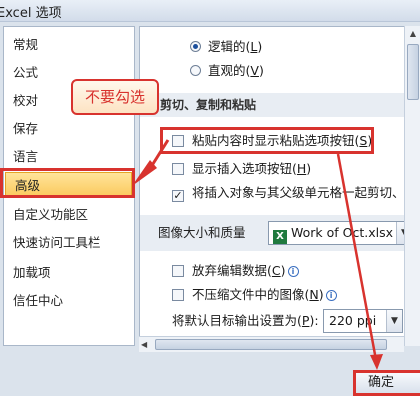 The width and height of the screenshot is (420, 396). Describe the element at coordinates (67, 183) in the screenshot. I see `advanced-highlight-box` at that location.